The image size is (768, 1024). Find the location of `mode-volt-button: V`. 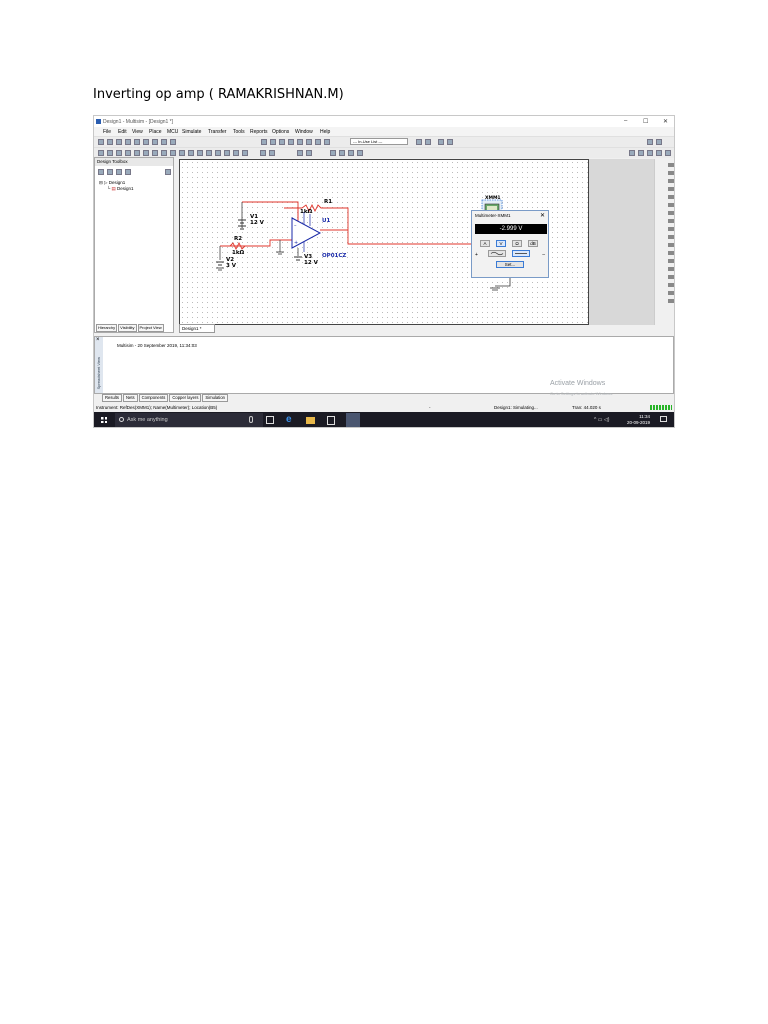

mode-volt-button: V is located at coordinates (501, 243).